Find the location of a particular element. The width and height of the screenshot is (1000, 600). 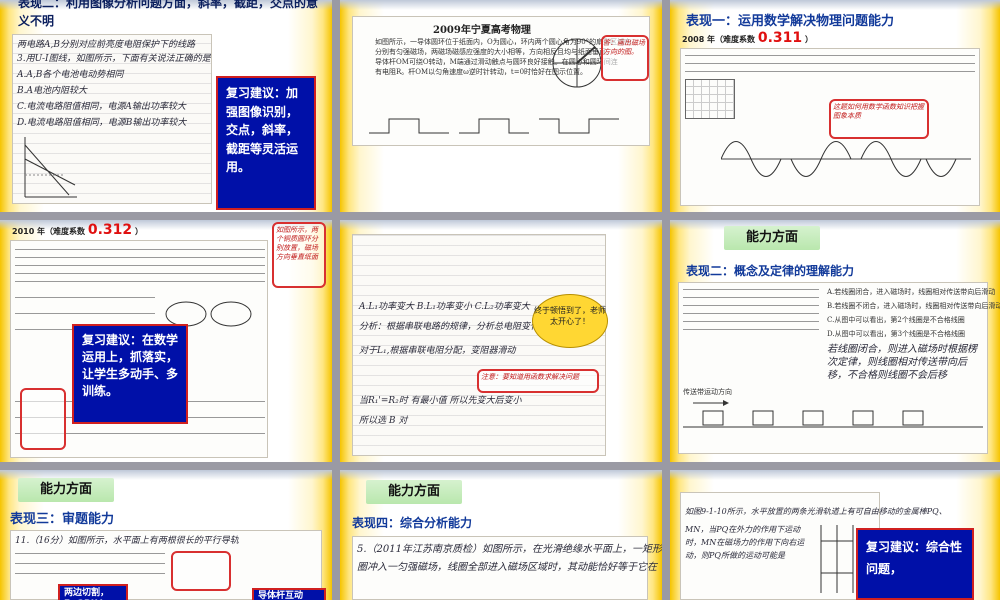

waveform-options-icon is located at coordinates (494, 126).